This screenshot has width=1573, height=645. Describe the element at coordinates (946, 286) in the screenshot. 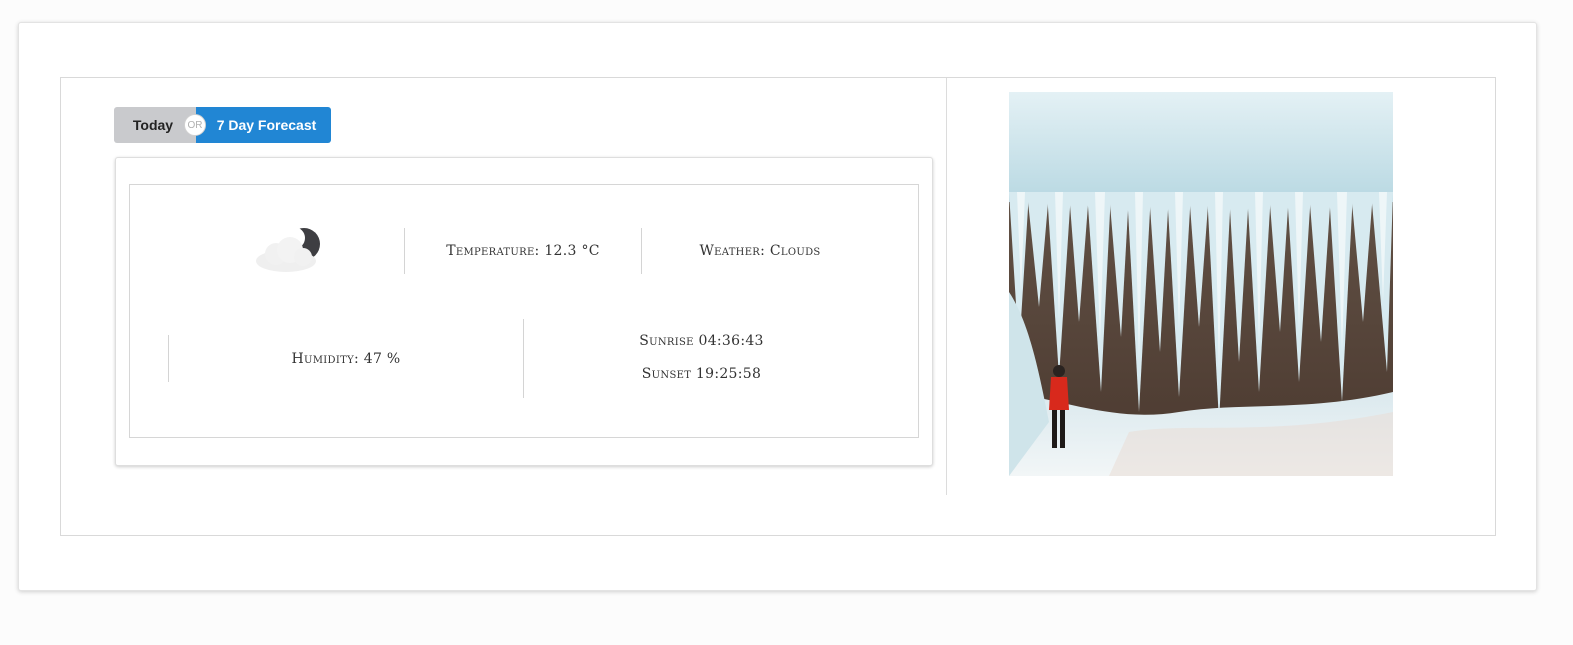

I see `column-divider` at that location.